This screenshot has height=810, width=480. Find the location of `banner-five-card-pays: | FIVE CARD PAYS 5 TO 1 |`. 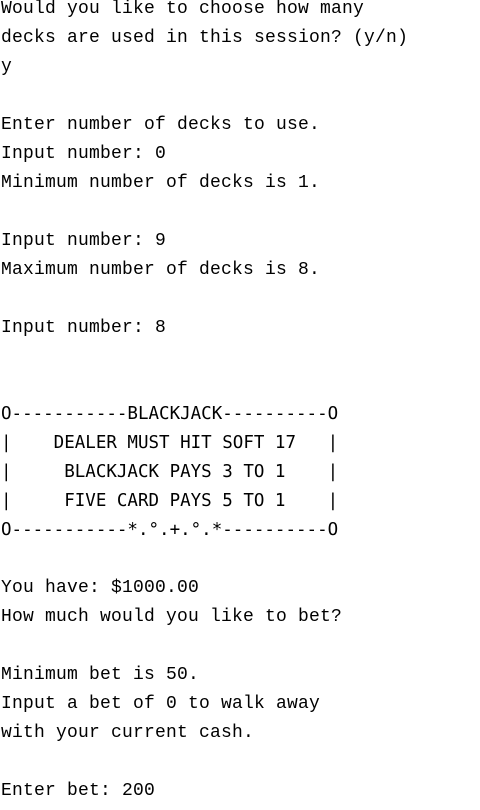

banner-five-card-pays: | FIVE CARD PAYS 5 TO 1 | is located at coordinates (170, 501).